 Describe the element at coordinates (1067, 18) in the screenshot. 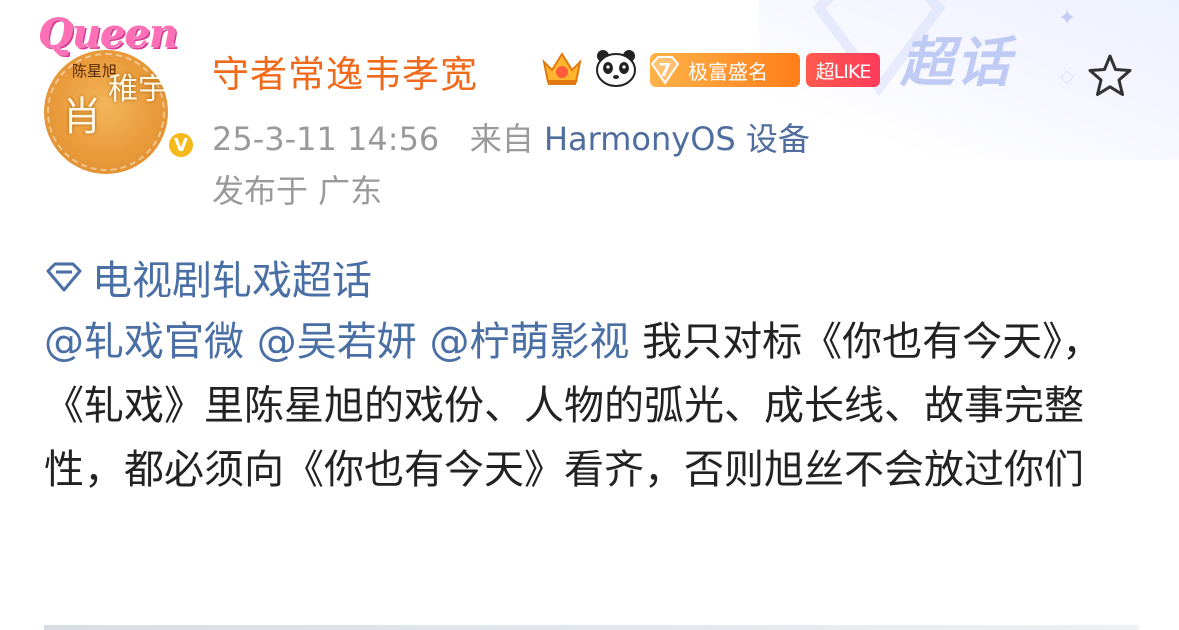

I see `sparkle-icon: ✦` at that location.